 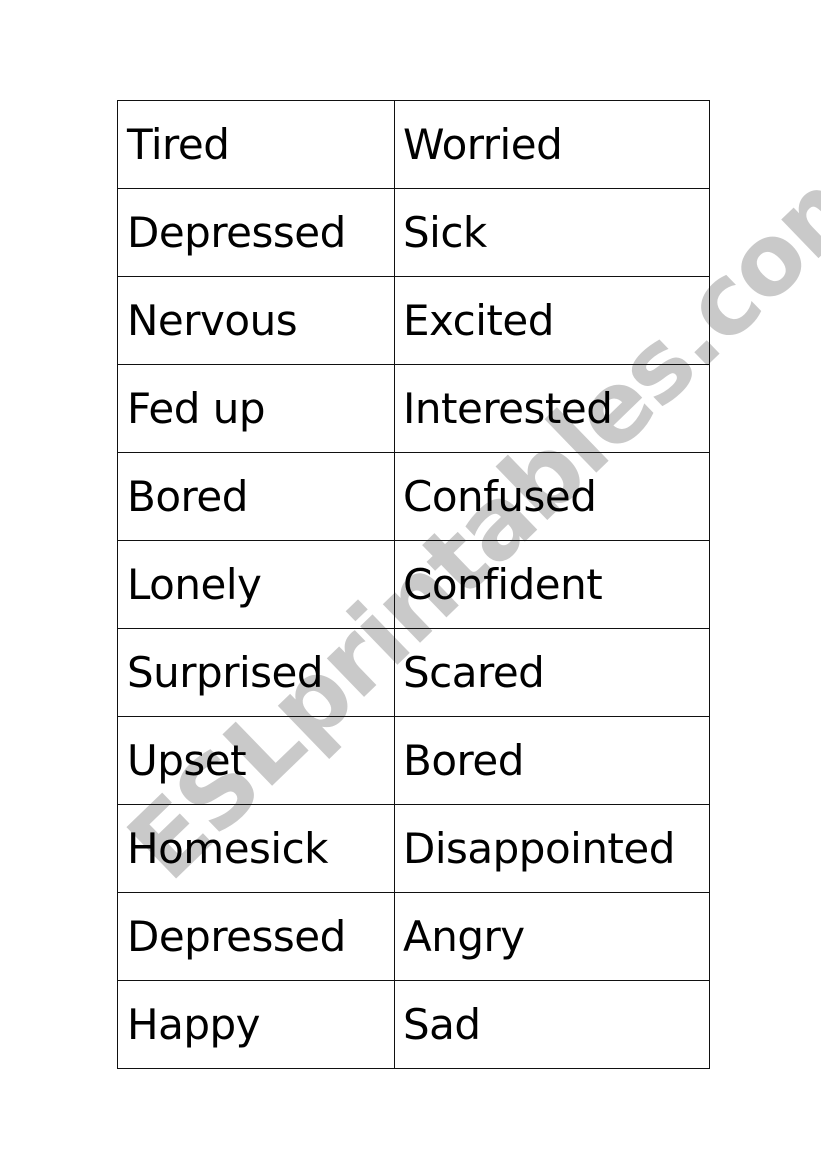 I want to click on table-row: Nervous Excited, so click(x=413, y=320).